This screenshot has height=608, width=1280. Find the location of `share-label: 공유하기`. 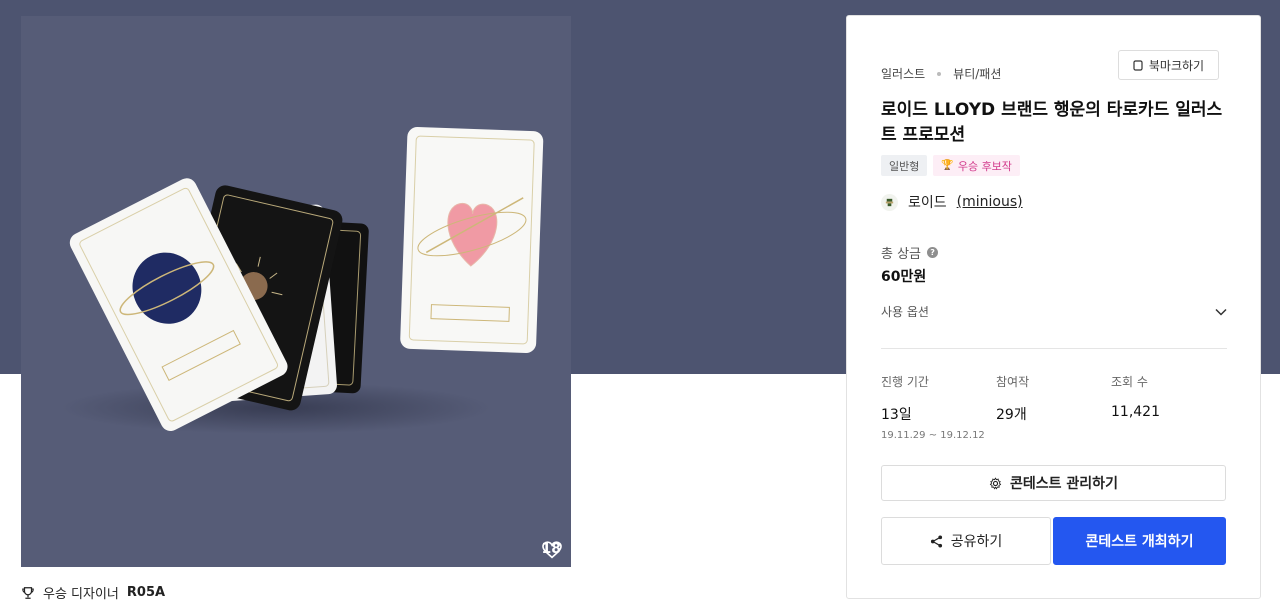

share-label: 공유하기 is located at coordinates (976, 542).